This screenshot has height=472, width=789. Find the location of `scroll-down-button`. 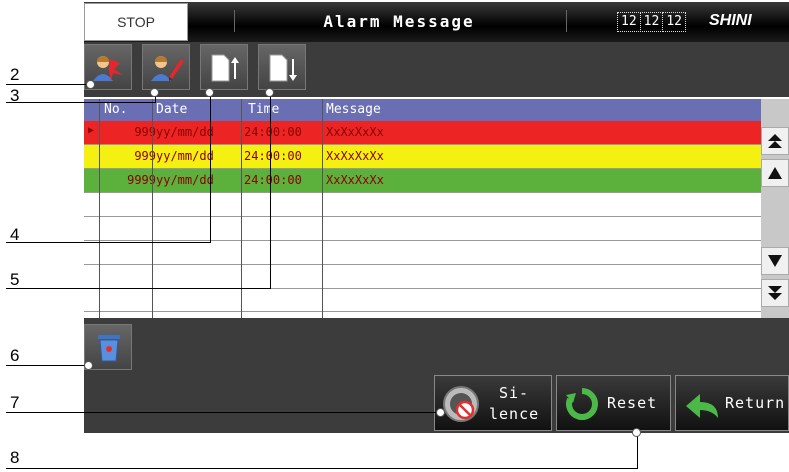

scroll-down-button is located at coordinates (775, 261).